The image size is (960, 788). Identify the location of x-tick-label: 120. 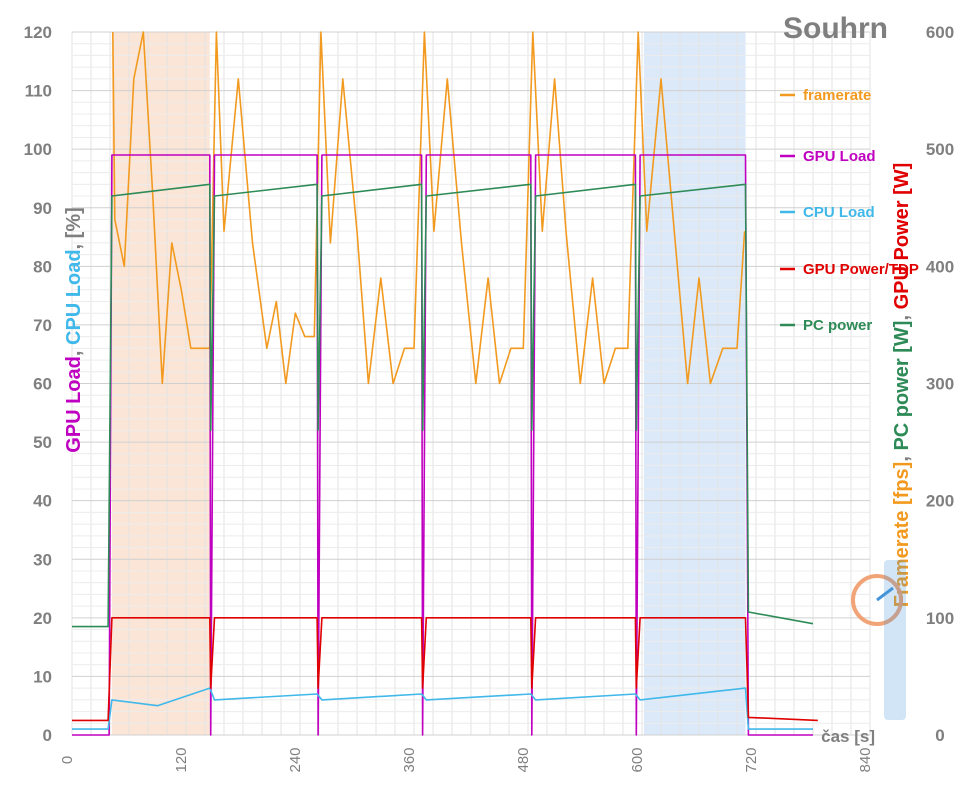
(181, 759).